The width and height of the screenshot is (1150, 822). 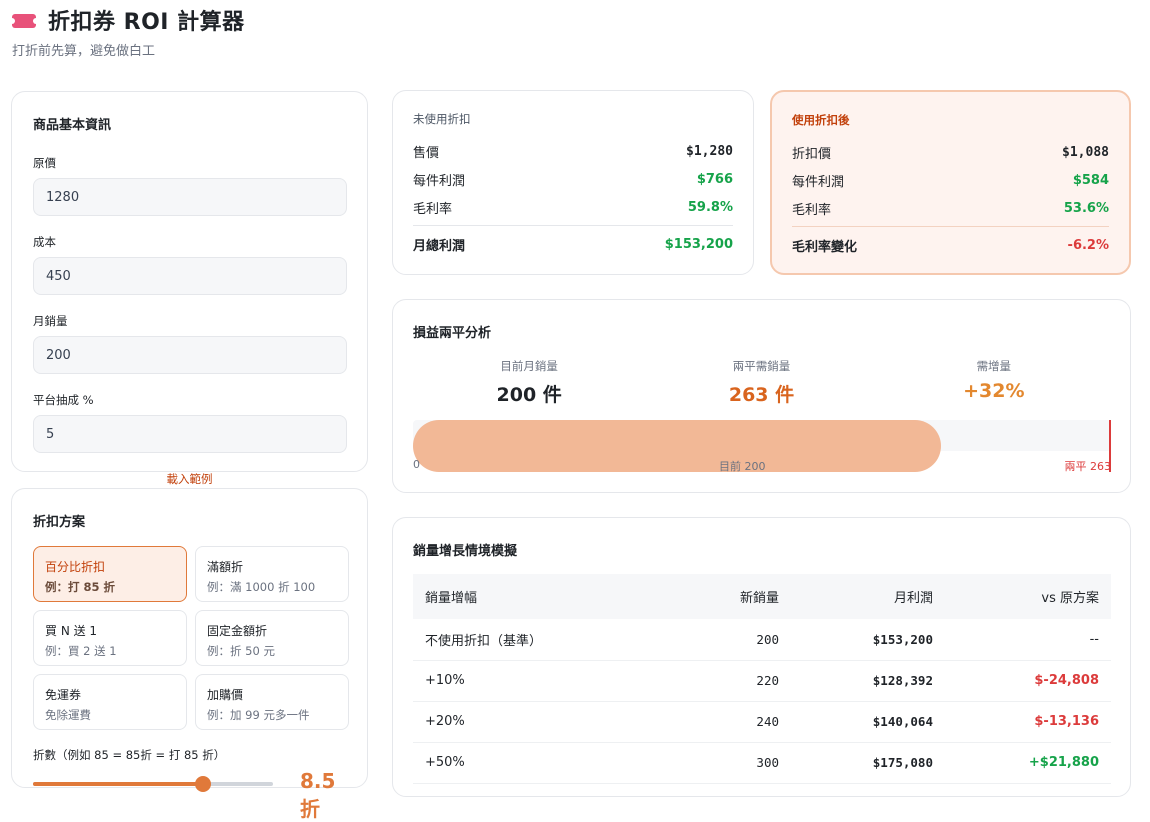 What do you see at coordinates (1028, 722) in the screenshot?
I see `diff-cell: $-13,136` at bounding box center [1028, 722].